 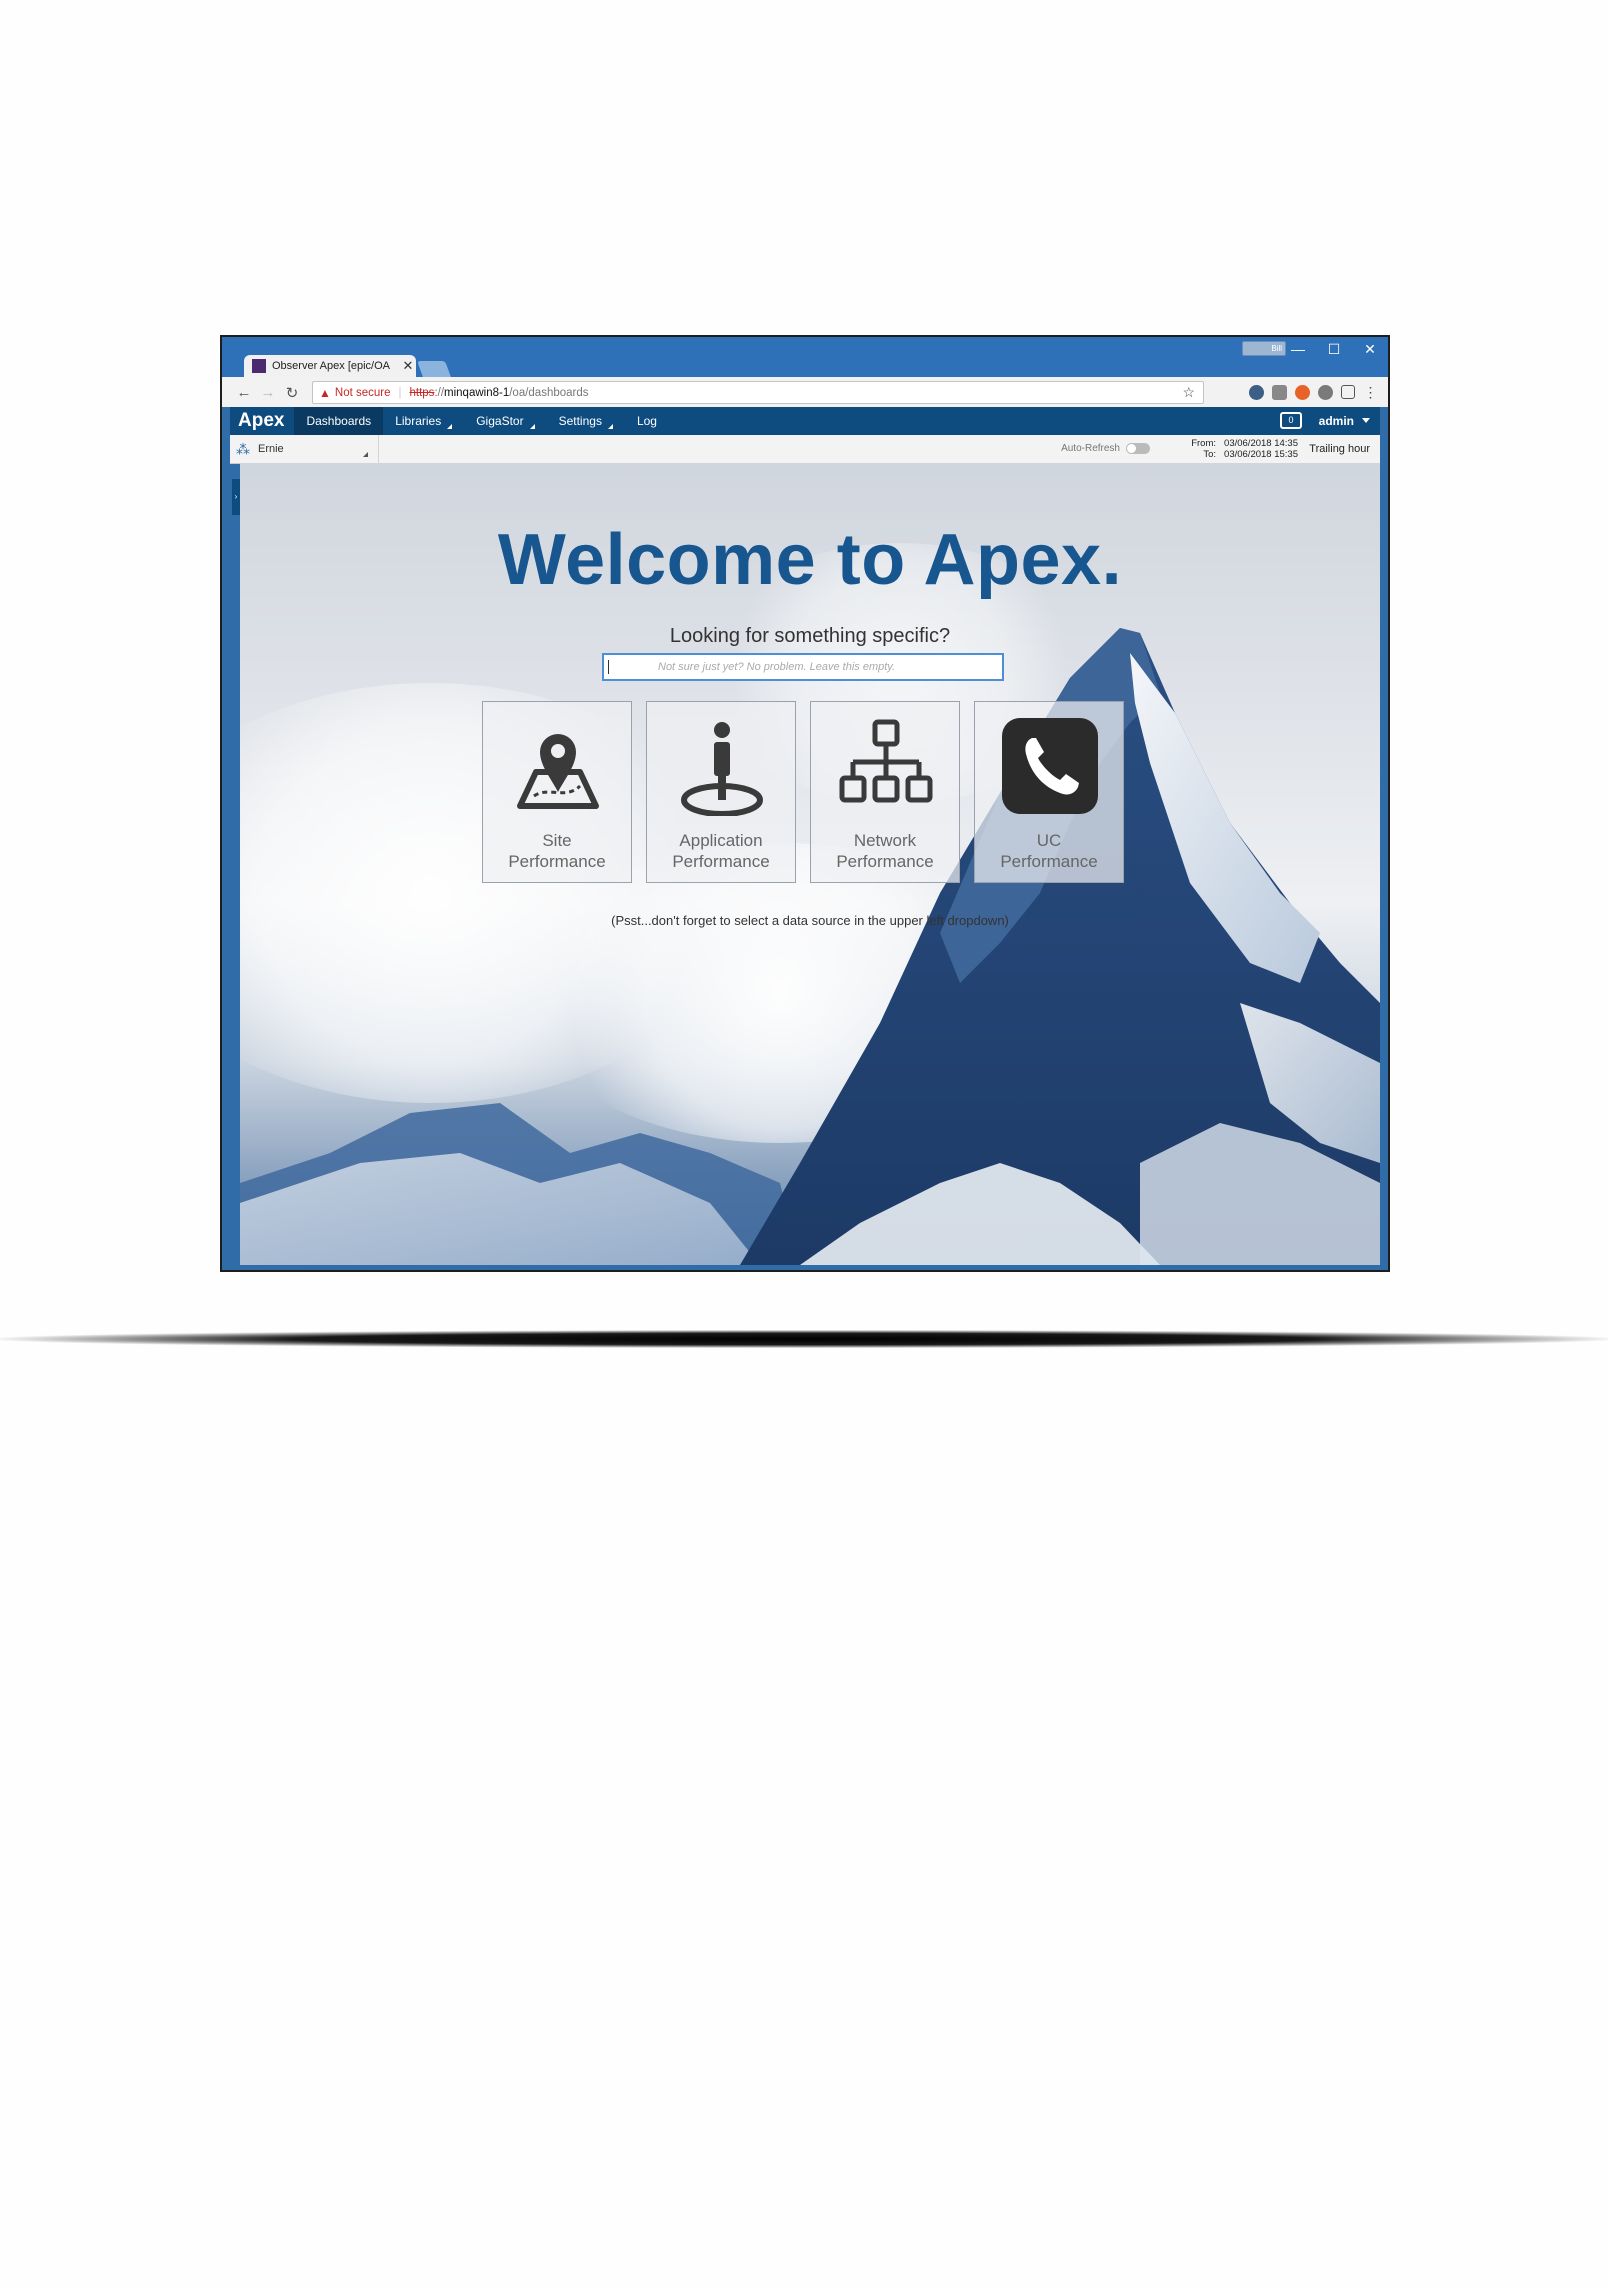 What do you see at coordinates (721, 851) in the screenshot?
I see `tile-label: Application Performance` at bounding box center [721, 851].